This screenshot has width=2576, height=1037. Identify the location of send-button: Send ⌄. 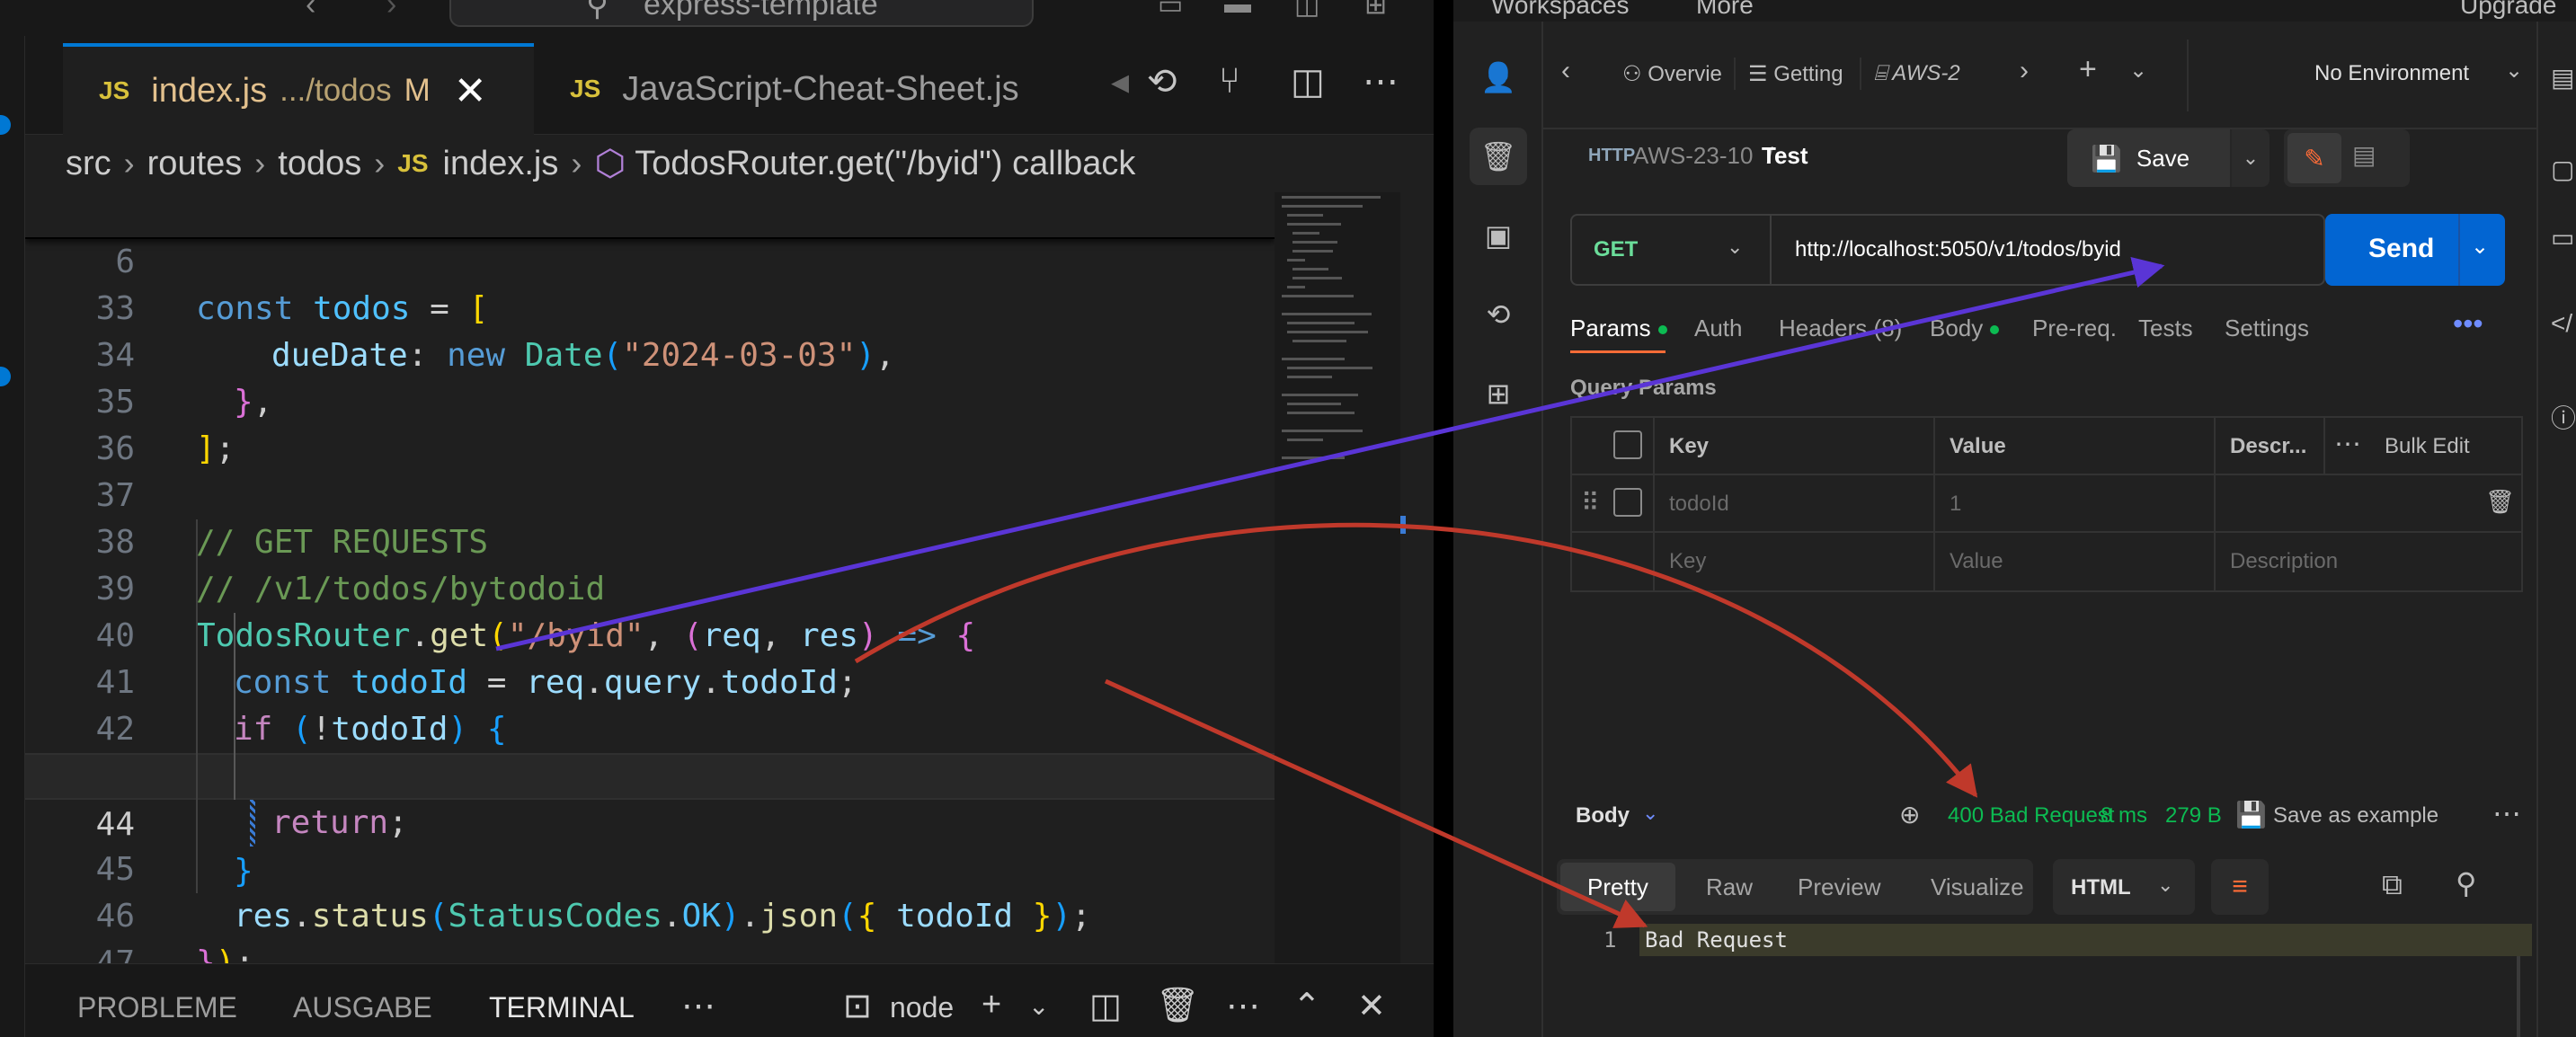
(2415, 250).